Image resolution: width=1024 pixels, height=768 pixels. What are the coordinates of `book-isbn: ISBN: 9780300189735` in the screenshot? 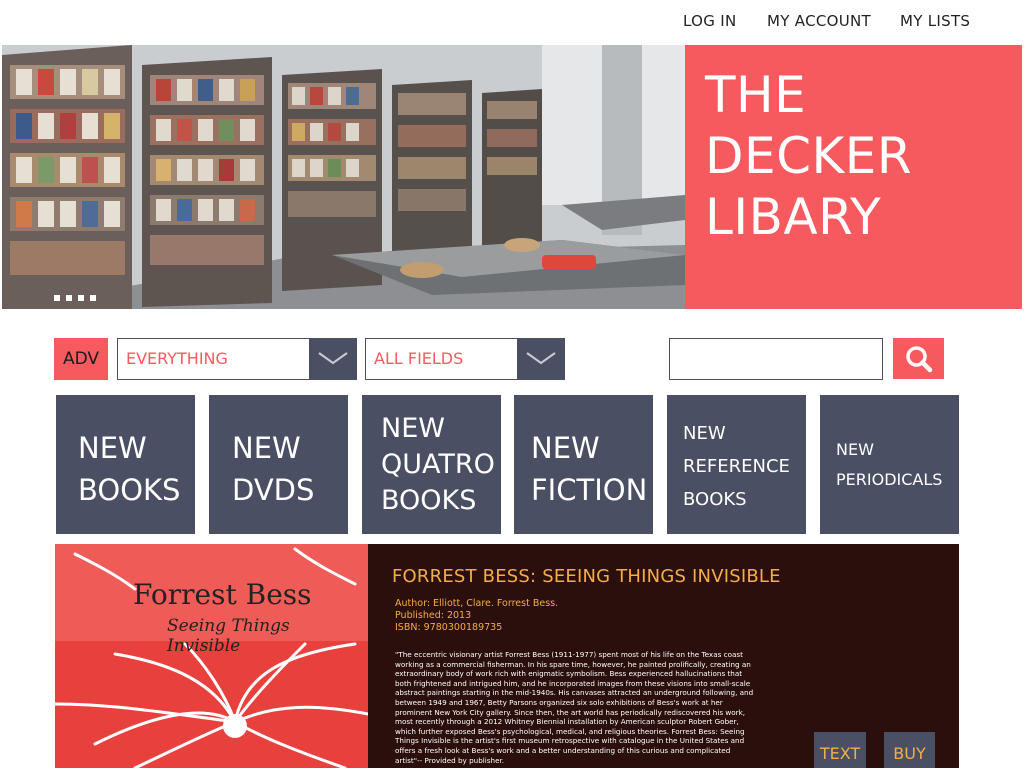 It's located at (449, 627).